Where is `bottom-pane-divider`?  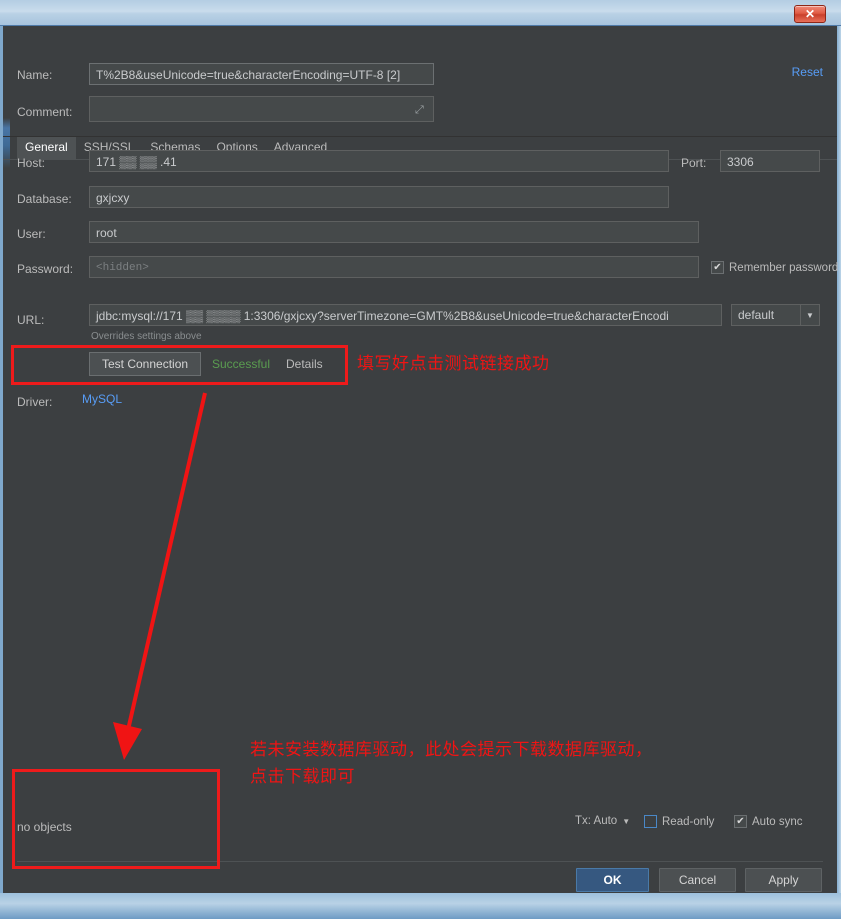 bottom-pane-divider is located at coordinates (420, 861).